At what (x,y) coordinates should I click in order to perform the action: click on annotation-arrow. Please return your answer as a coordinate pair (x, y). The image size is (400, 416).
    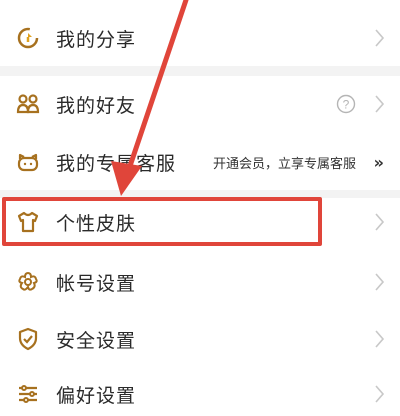
    Looking at the image, I should click on (150, 98).